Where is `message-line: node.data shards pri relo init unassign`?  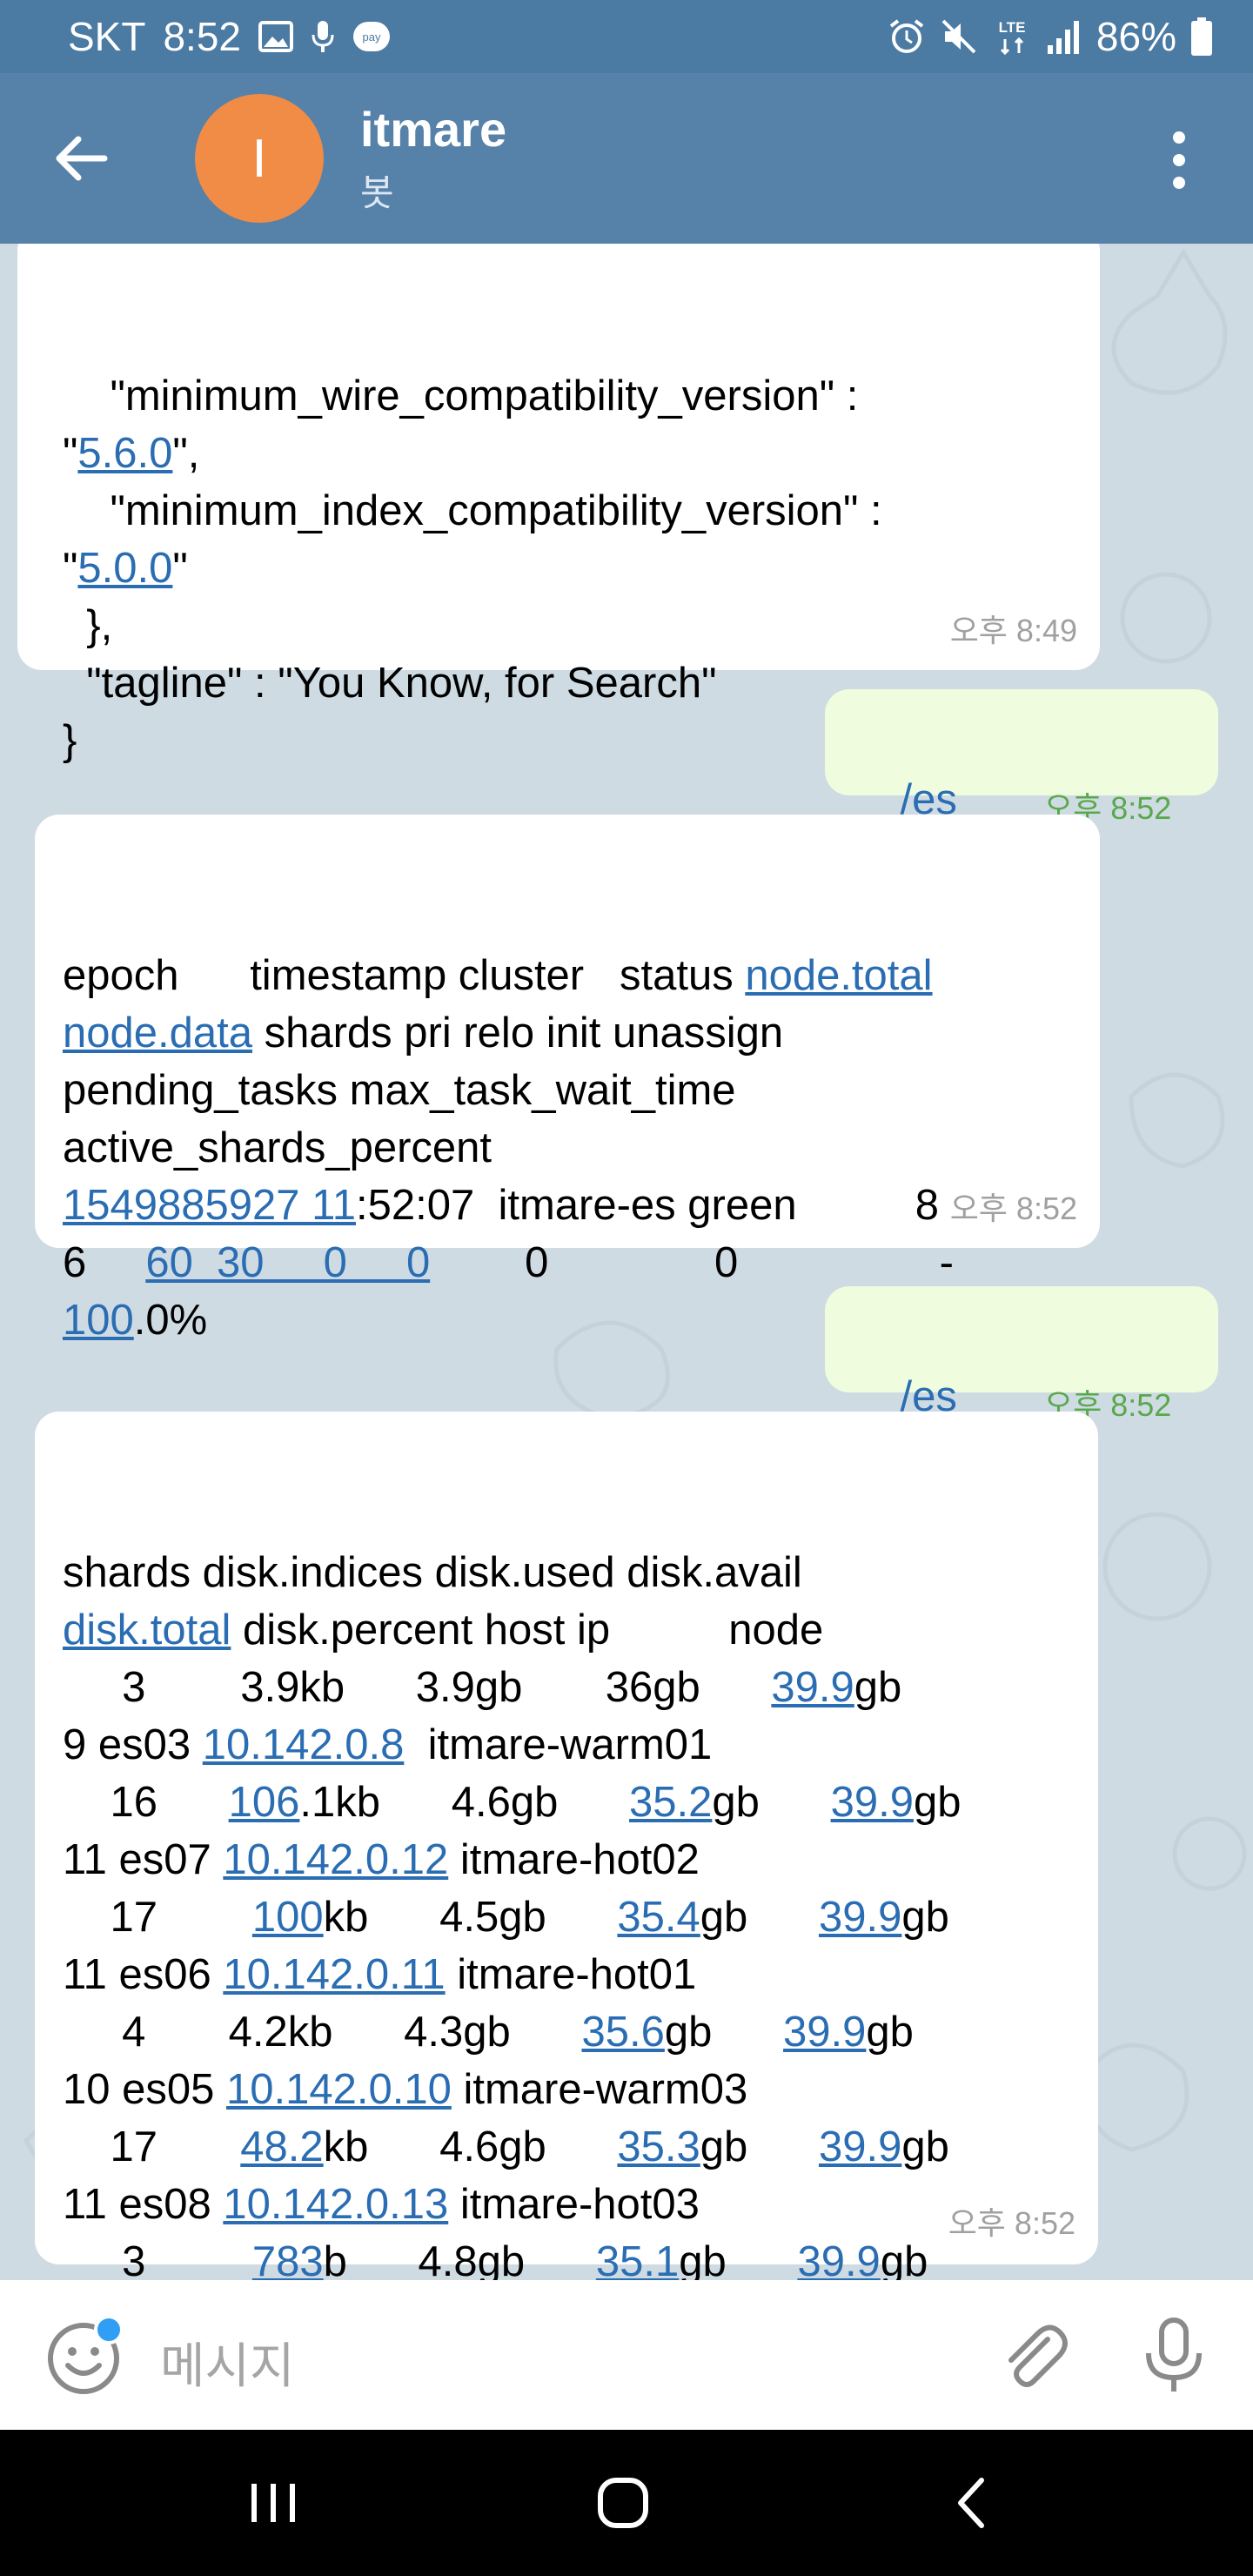
message-line: node.data shards pri relo init unassign is located at coordinates (582, 1033).